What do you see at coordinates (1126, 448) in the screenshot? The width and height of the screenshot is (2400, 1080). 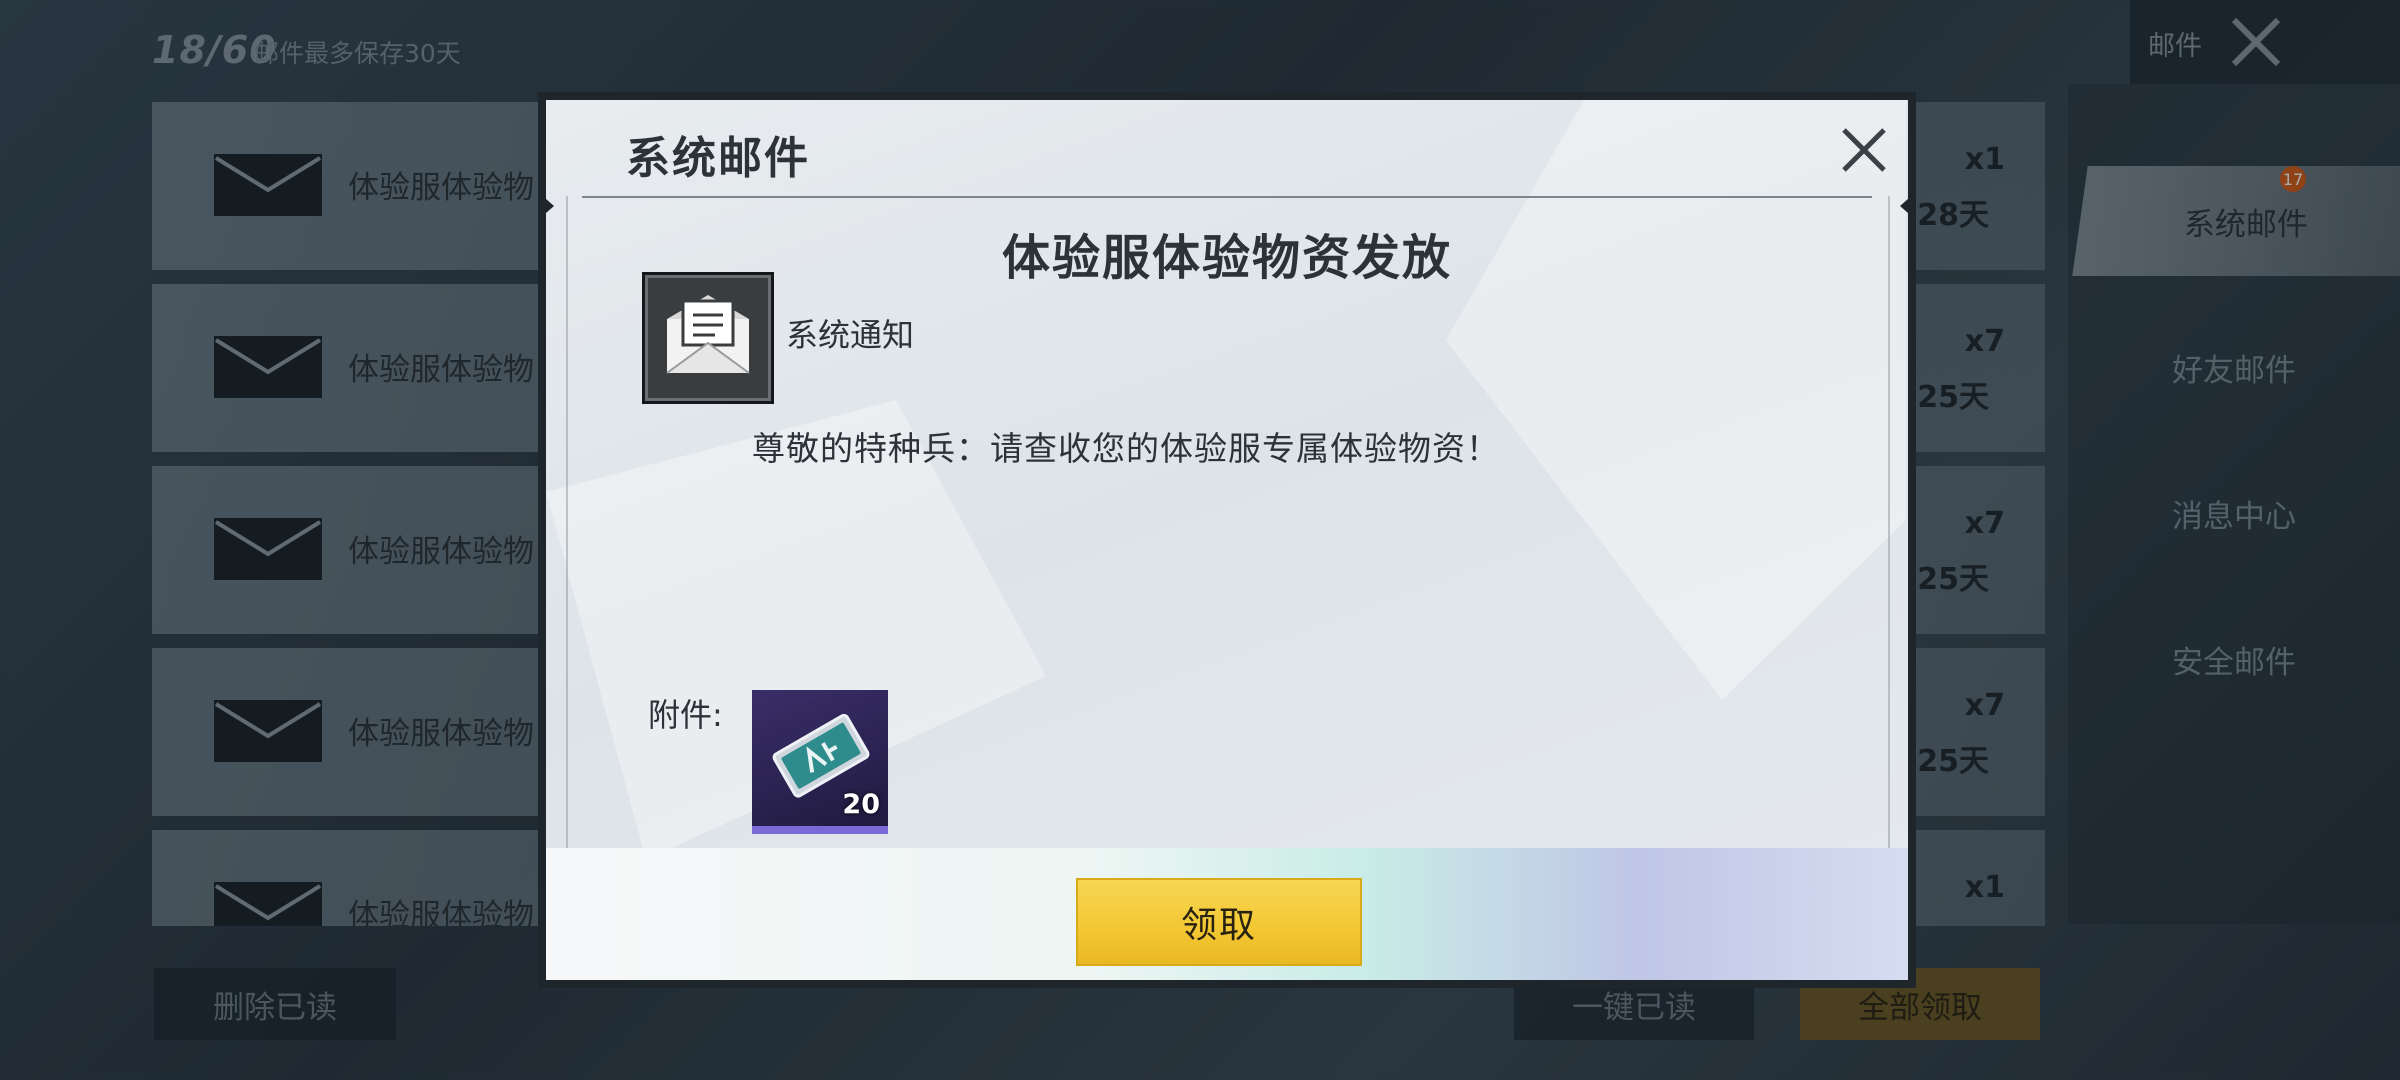 I see `mail-body-text: 尊敬的特种兵：请查收您的体验服专属体验物资！` at bounding box center [1126, 448].